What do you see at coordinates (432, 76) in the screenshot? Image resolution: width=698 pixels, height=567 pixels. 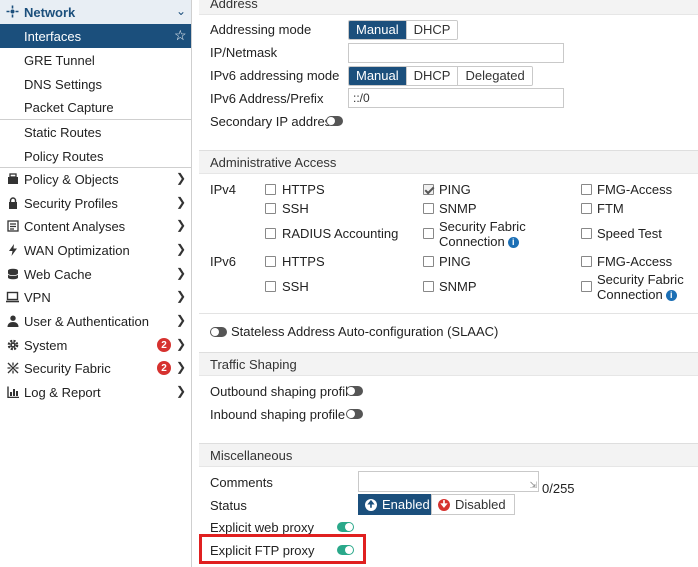 I see `v6-mode-dhcp-button: DHCP` at bounding box center [432, 76].